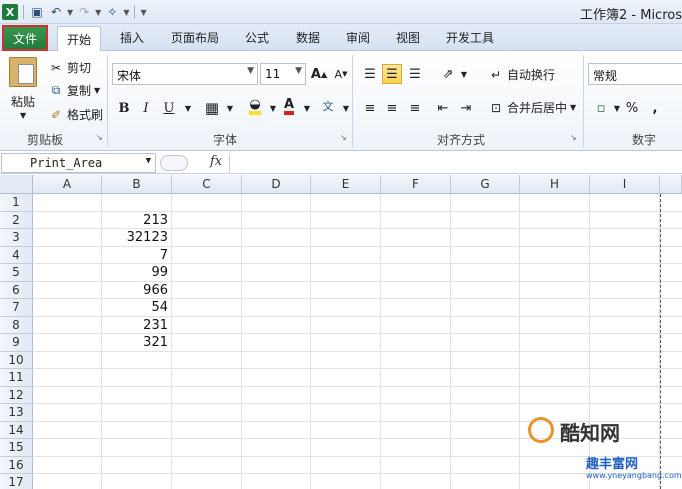  Describe the element at coordinates (126, 12) in the screenshot. I see `tools-dropdown-icon: ▼` at that location.